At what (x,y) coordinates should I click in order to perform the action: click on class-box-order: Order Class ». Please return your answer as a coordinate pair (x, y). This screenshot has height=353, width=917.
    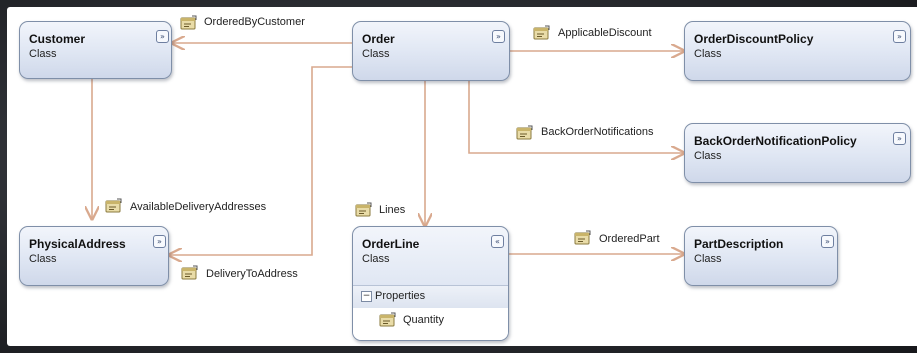
    Looking at the image, I should click on (431, 51).